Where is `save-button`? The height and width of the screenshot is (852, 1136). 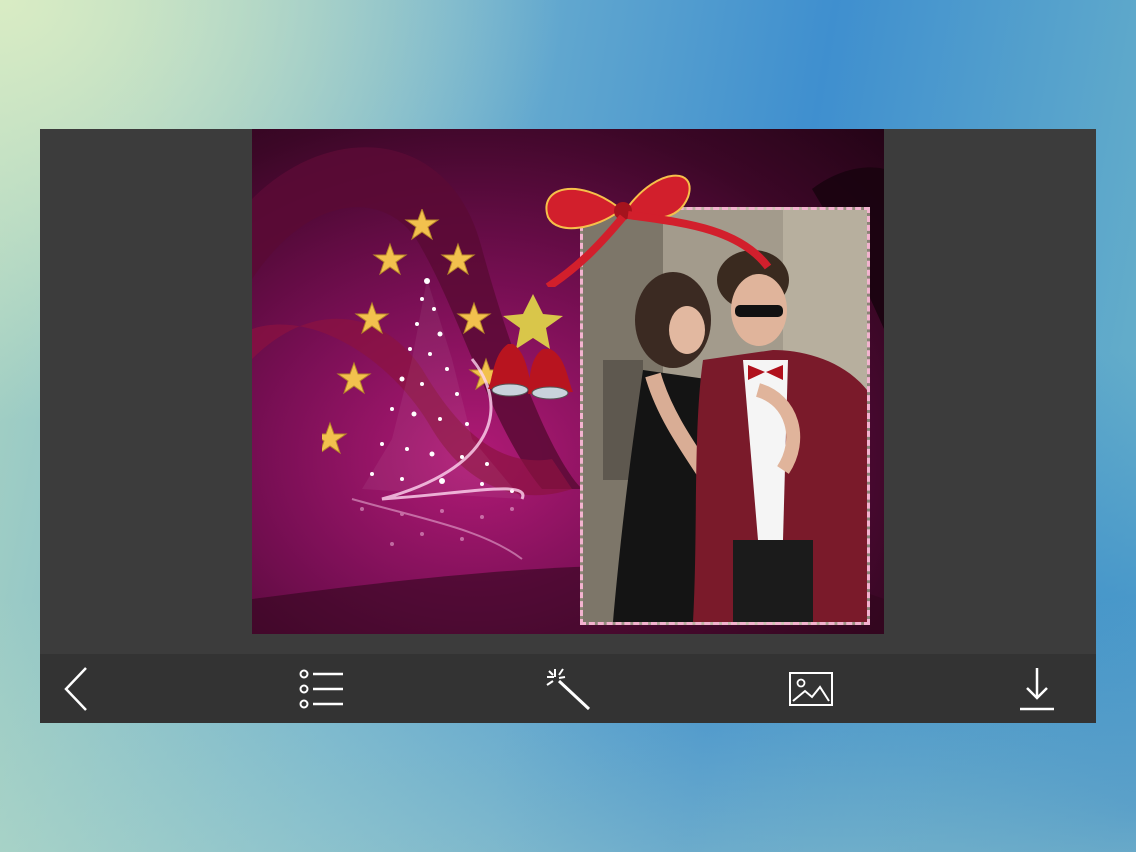
save-button is located at coordinates (1037, 689).